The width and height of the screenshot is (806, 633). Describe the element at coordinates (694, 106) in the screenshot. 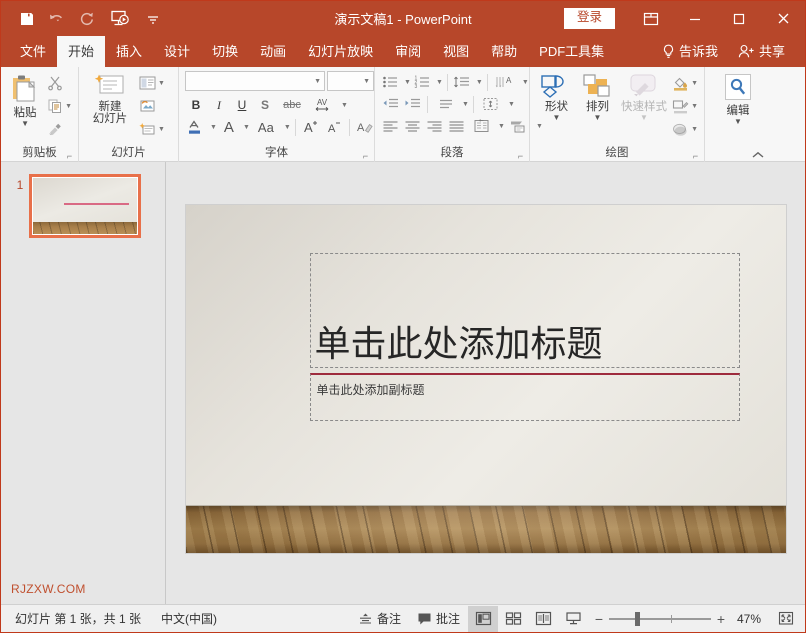

I see `shape-outline-caret: ▼` at that location.